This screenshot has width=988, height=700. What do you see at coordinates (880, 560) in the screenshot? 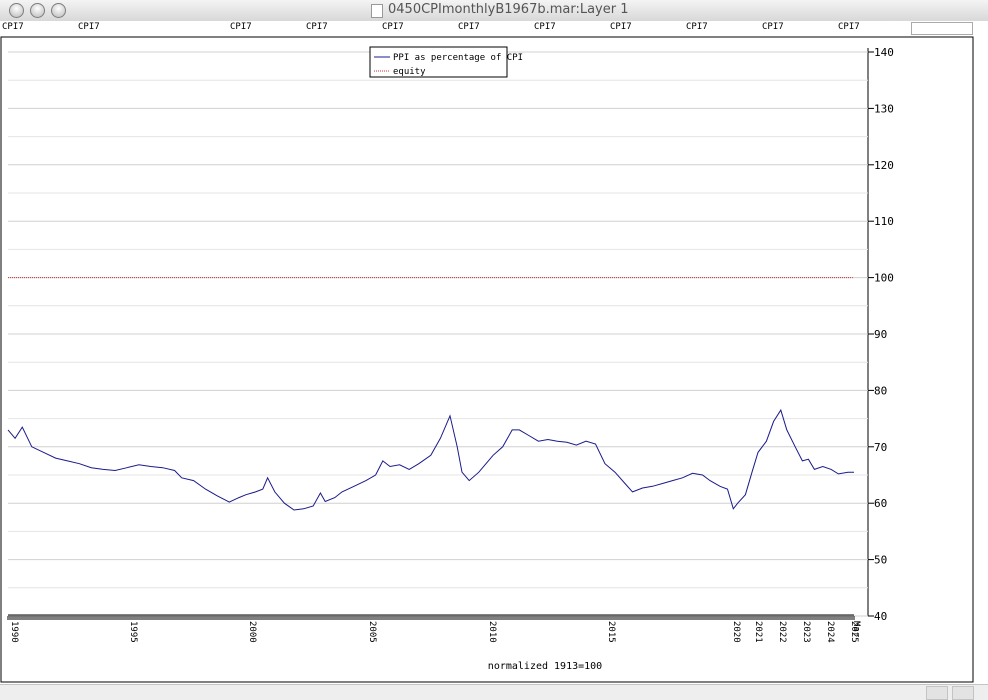
I see `y-tick-label: 50` at bounding box center [880, 560].